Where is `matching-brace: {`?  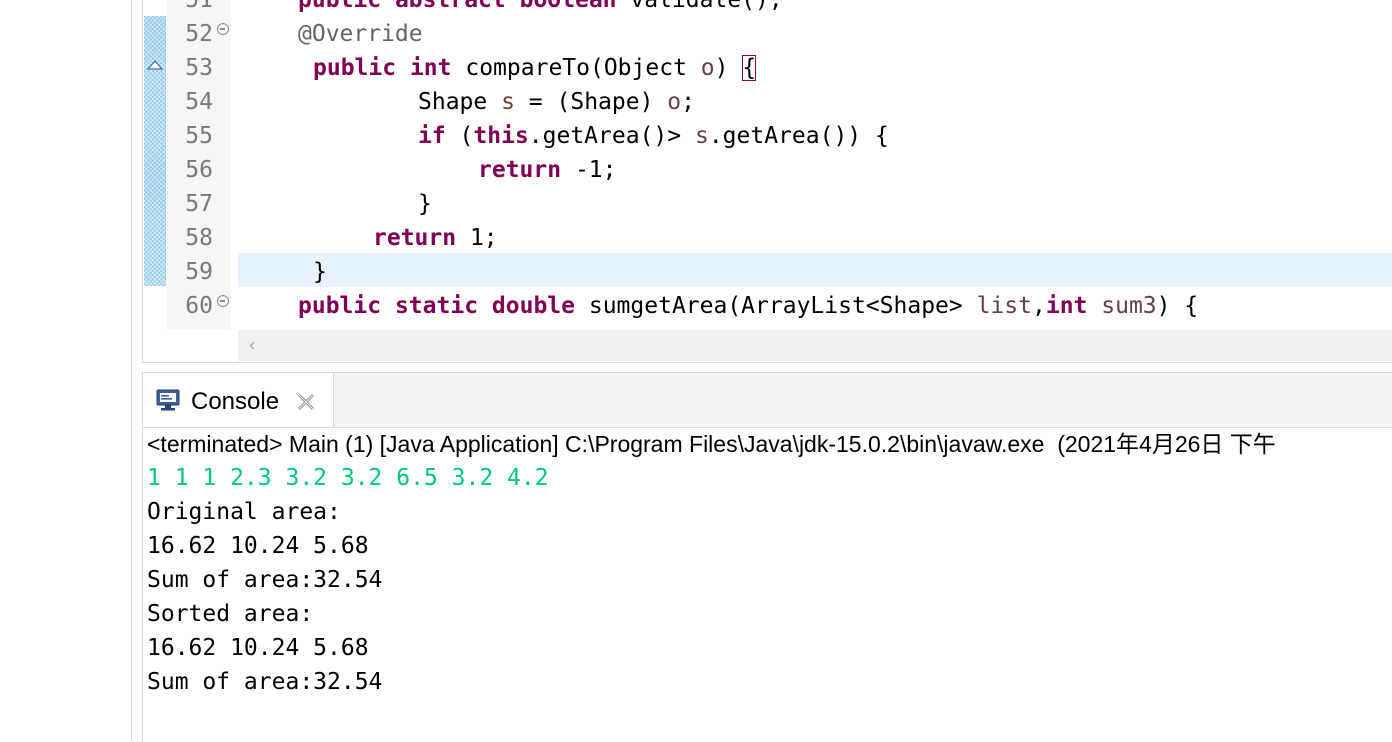 matching-brace: { is located at coordinates (749, 68).